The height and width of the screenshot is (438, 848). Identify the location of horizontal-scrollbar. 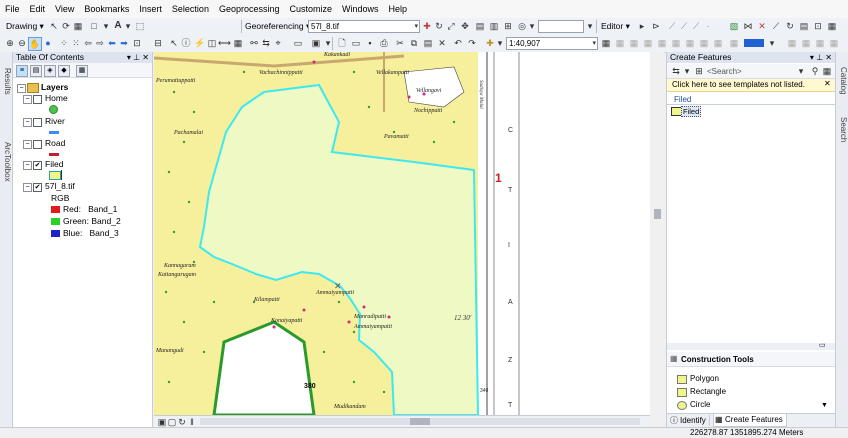
(420, 421).